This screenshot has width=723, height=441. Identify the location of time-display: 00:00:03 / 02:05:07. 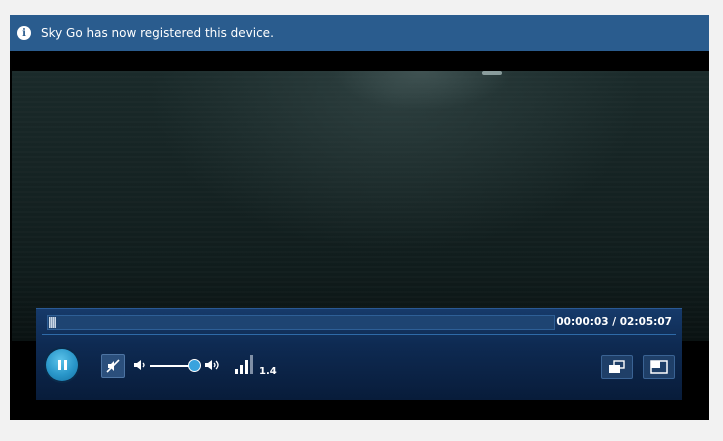
(614, 322).